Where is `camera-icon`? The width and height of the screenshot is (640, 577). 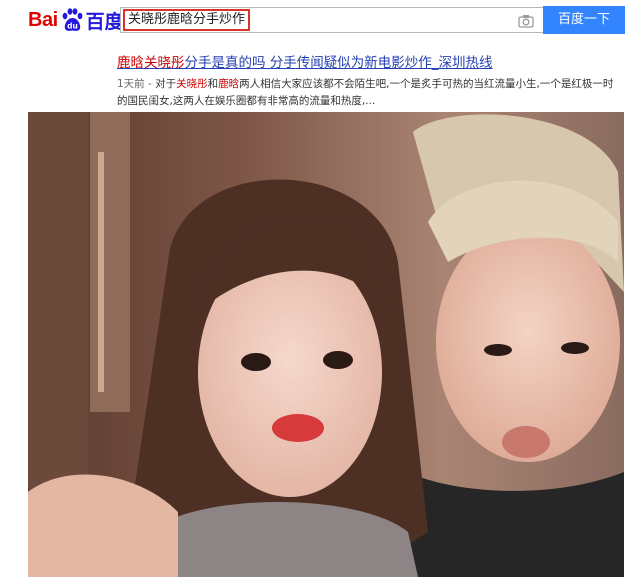 camera-icon is located at coordinates (526, 20).